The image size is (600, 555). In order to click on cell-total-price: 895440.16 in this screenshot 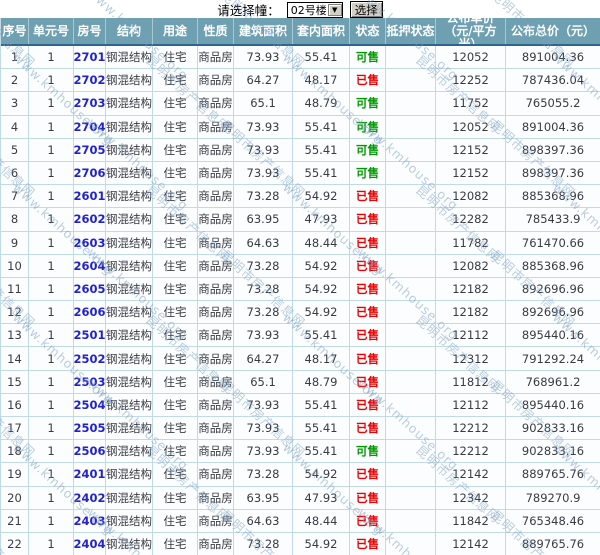, I will do `click(553, 405)`.